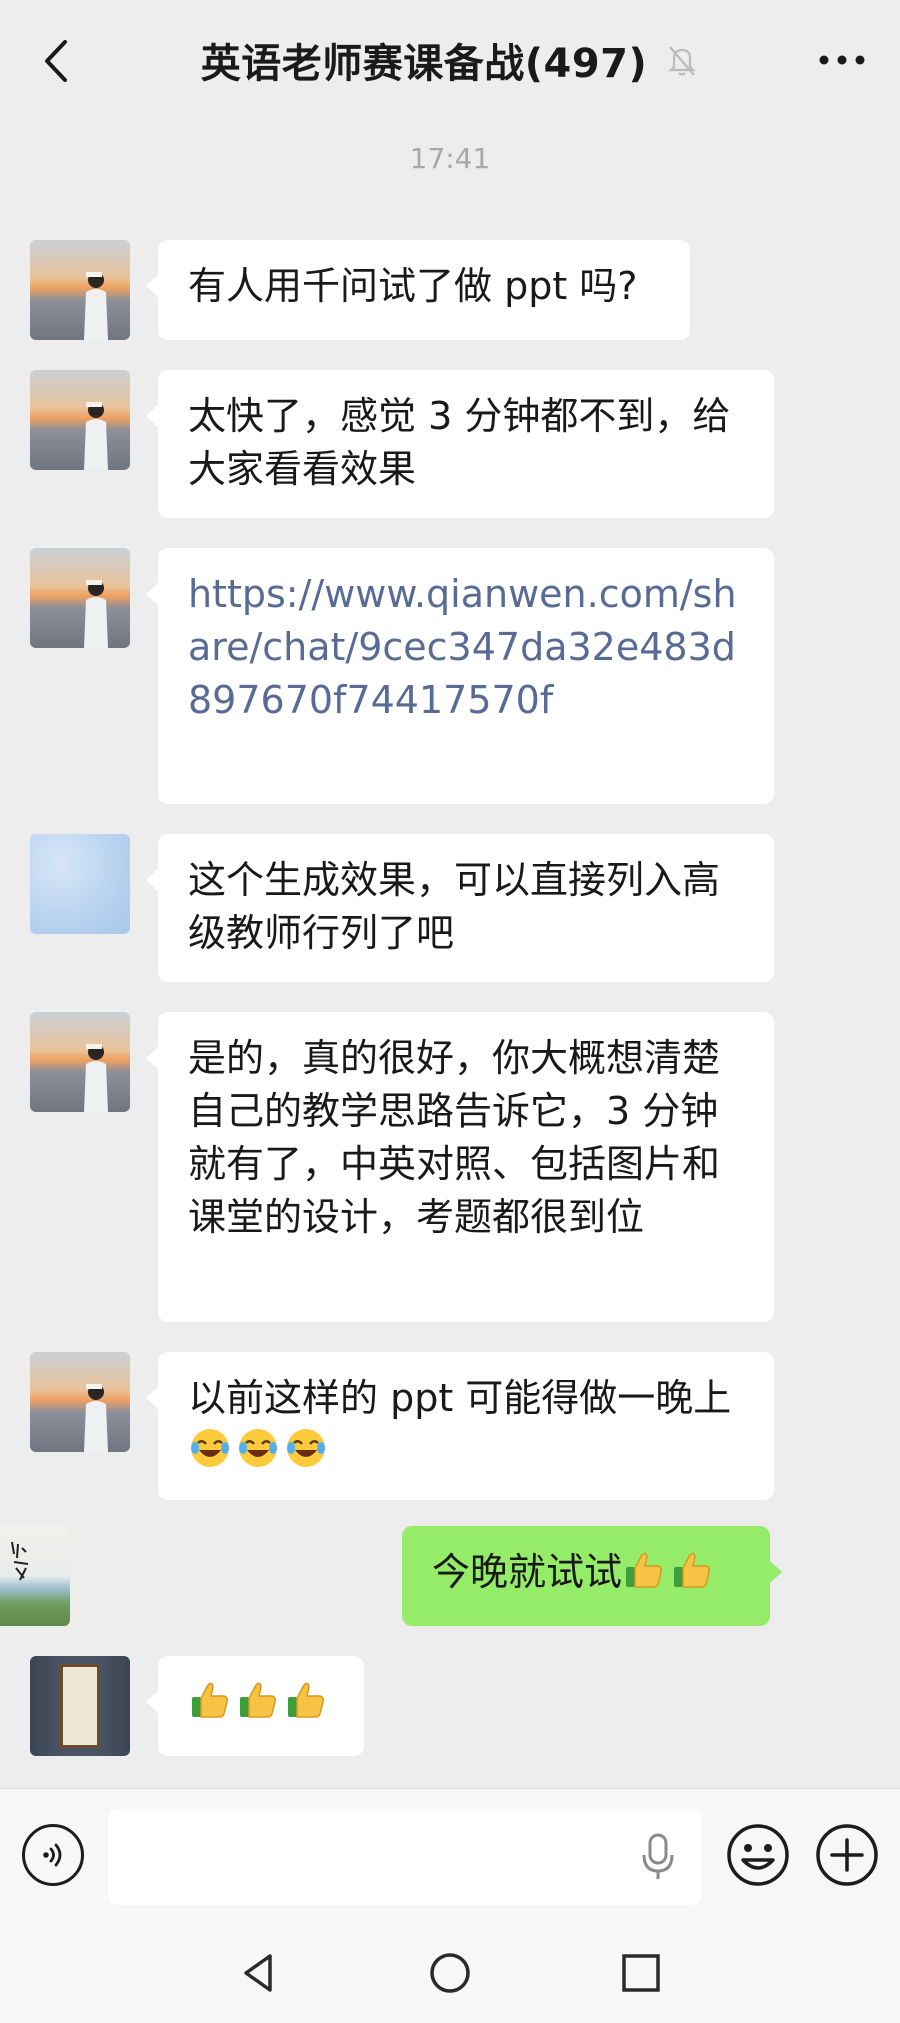 This screenshot has width=900, height=2023. I want to click on timestamp: 17:41, so click(450, 158).